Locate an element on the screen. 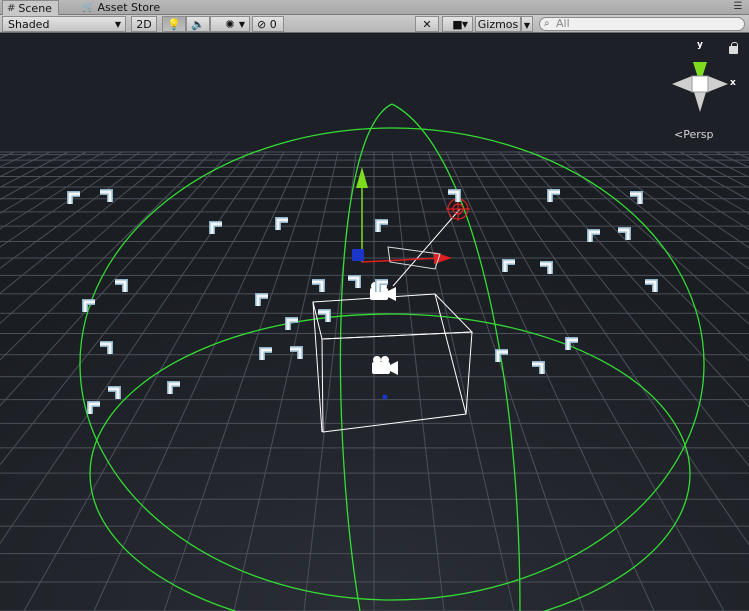  search-icon: ⌕ is located at coordinates (547, 23).